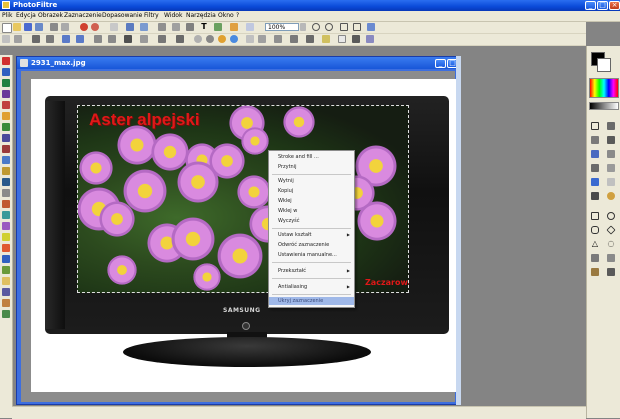  Describe the element at coordinates (201, 15) in the screenshot. I see `menu-narzedzia: Narzędzia` at that location.